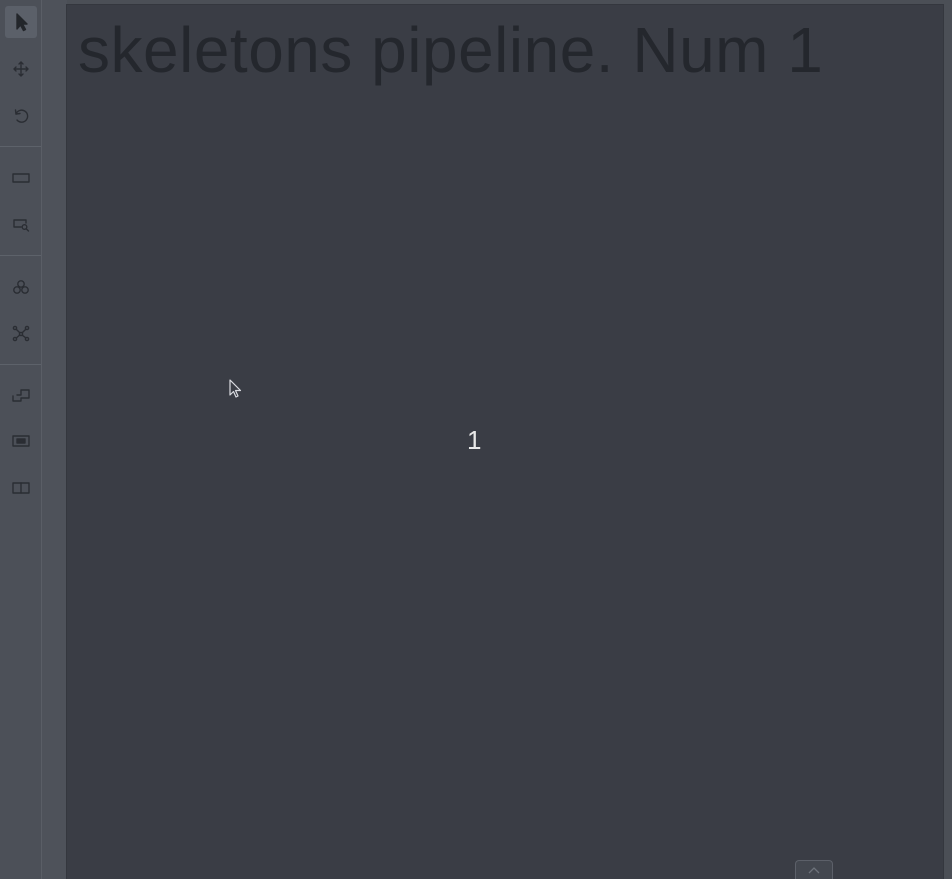 The width and height of the screenshot is (952, 879). I want to click on split-icon, so click(21, 488).